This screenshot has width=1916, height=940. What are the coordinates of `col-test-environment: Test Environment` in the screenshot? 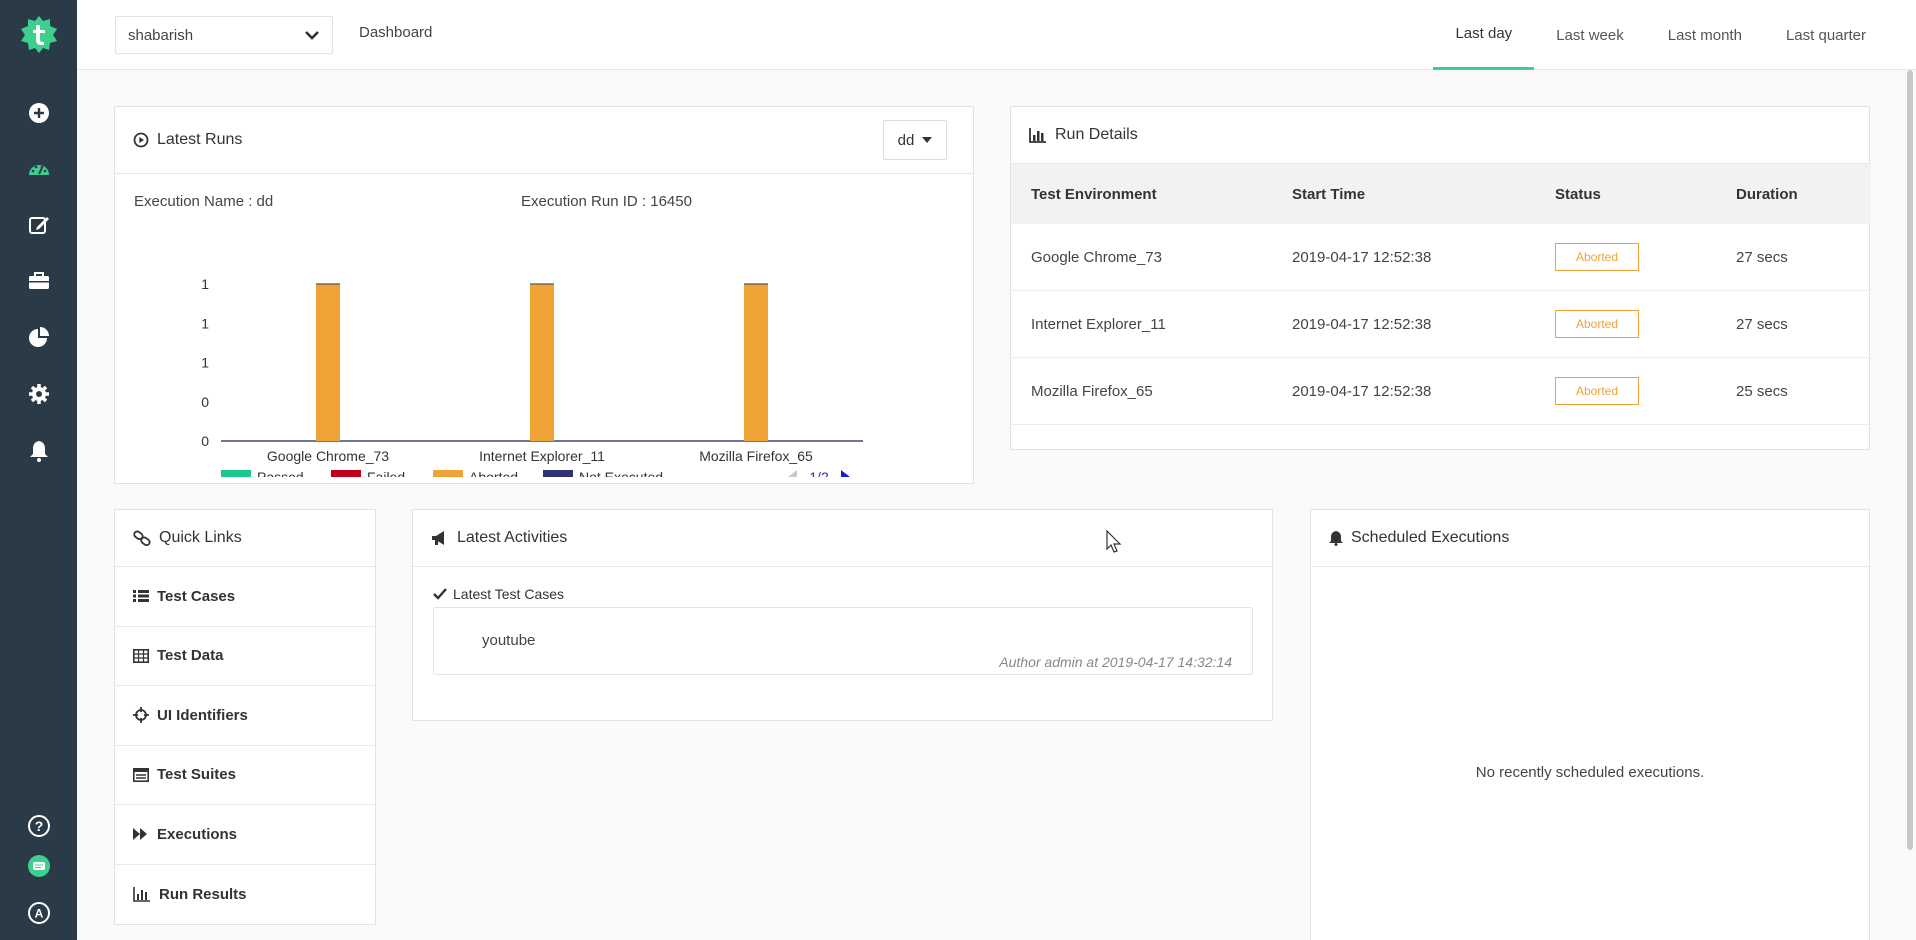 It's located at (1094, 194).